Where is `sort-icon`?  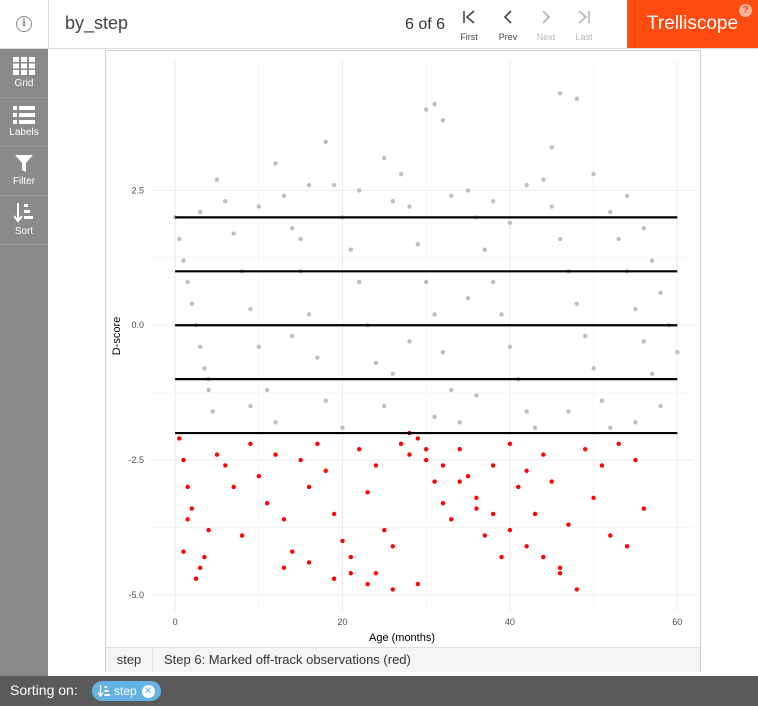
sort-icon is located at coordinates (23, 213).